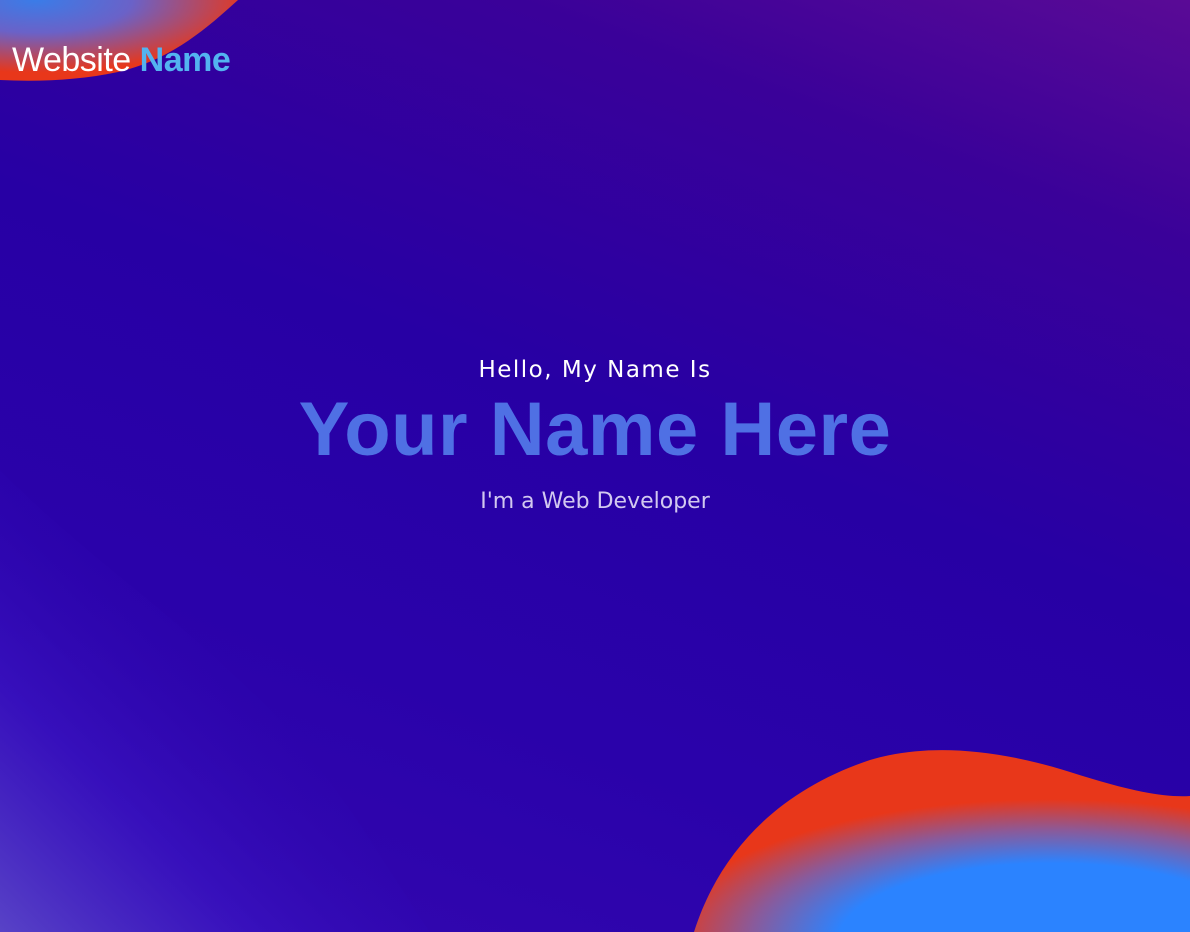 This screenshot has width=1190, height=932. I want to click on site-logo: Website Name, so click(121, 60).